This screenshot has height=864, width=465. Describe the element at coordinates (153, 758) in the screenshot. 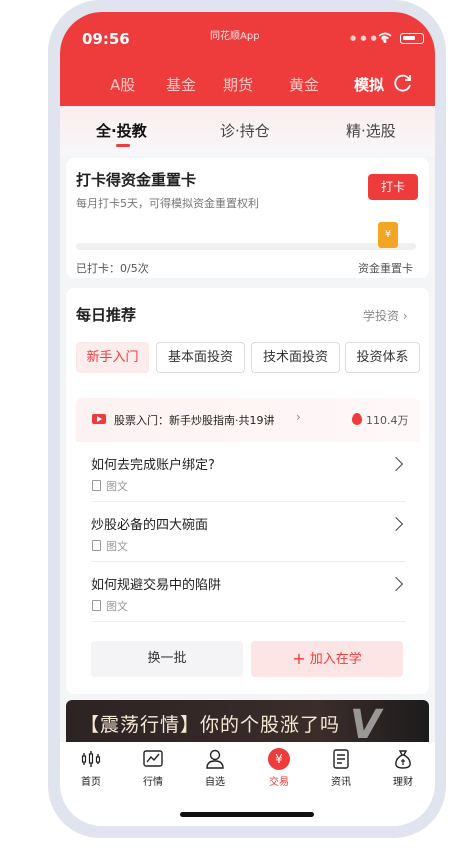

I see `line-chart-icon` at that location.